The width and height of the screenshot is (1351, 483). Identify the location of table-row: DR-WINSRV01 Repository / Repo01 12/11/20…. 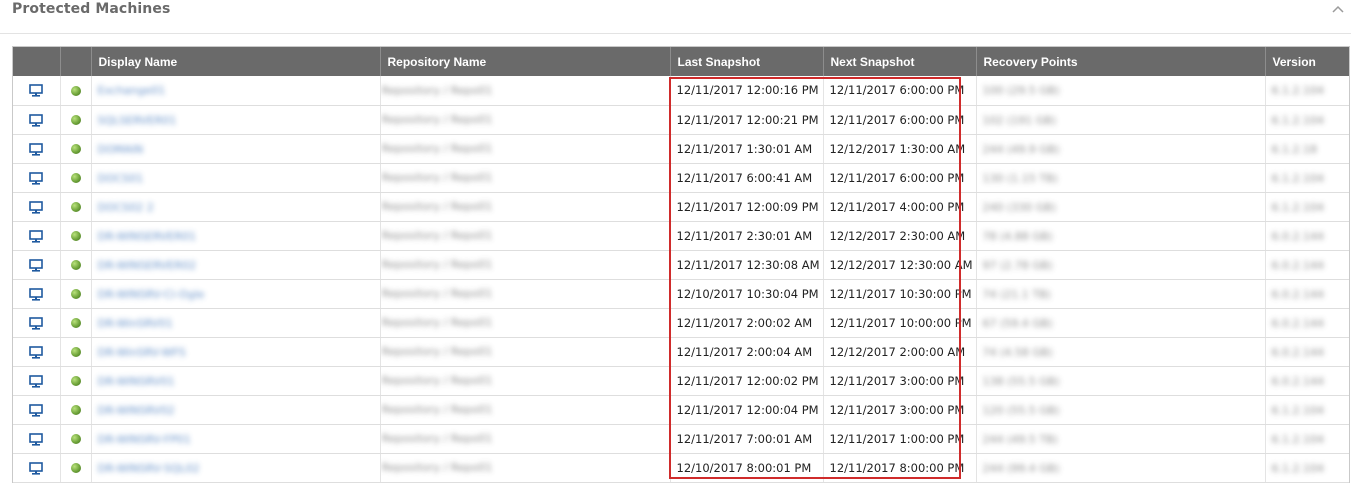
(681, 381).